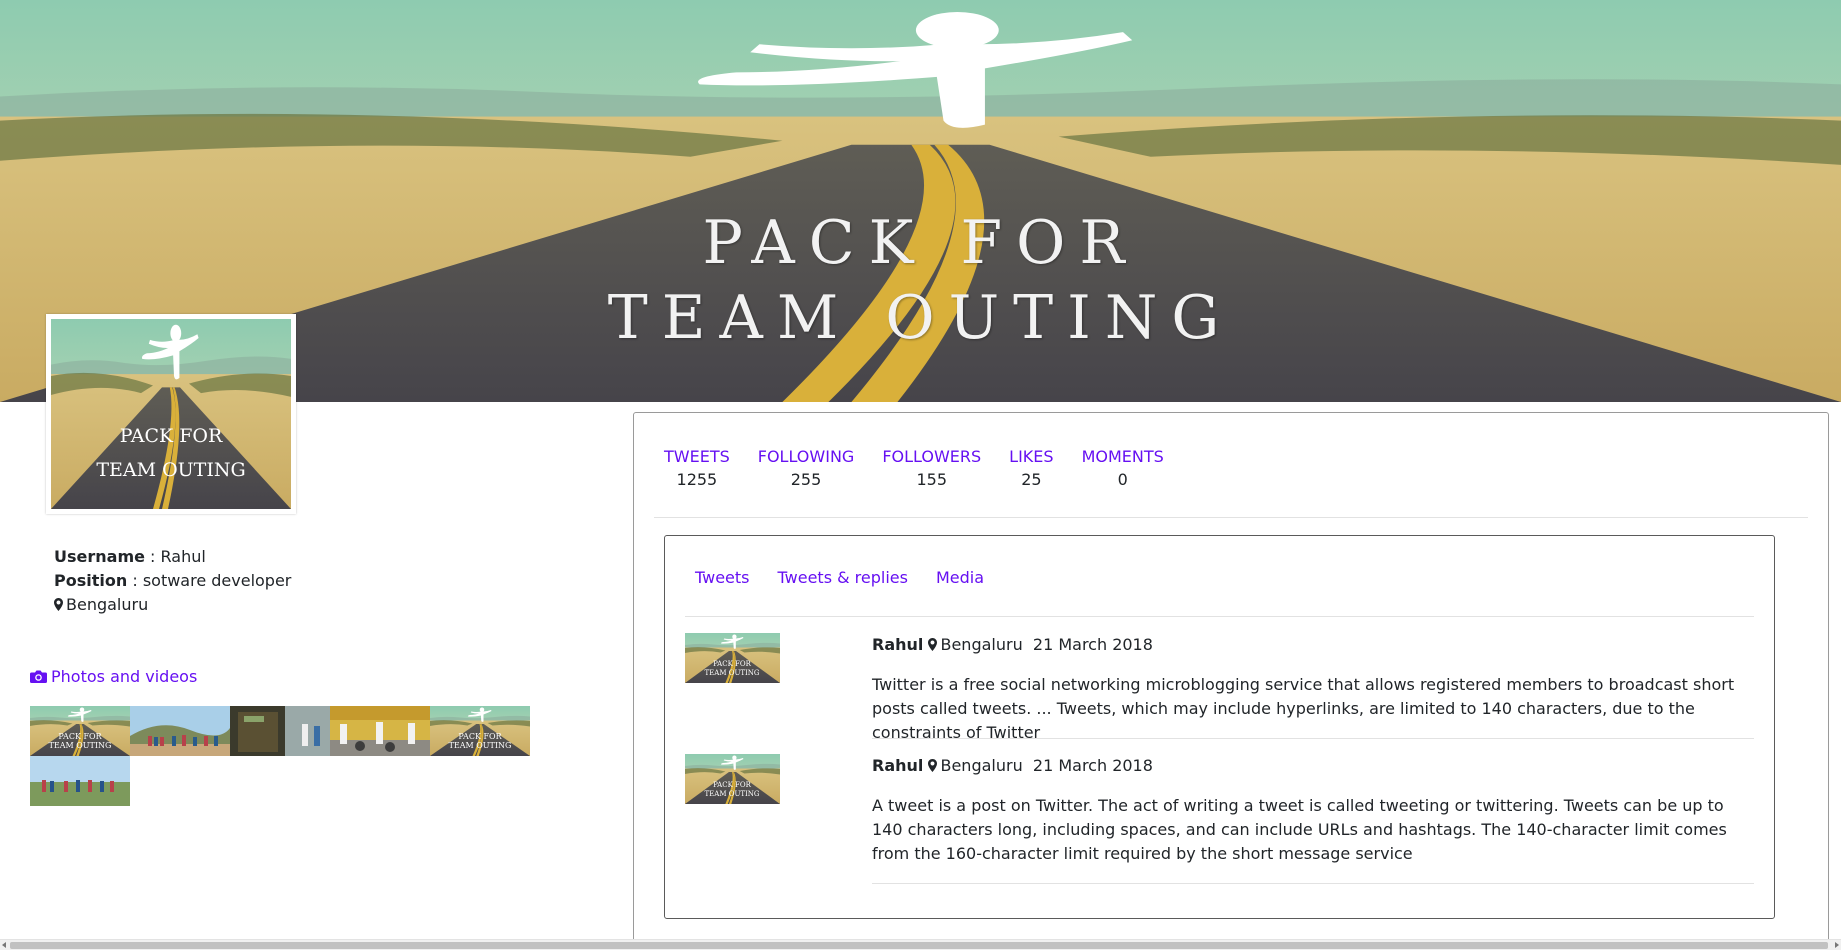 The height and width of the screenshot is (950, 1841). Describe the element at coordinates (107, 604) in the screenshot. I see `location-value: Bengaluru` at that location.